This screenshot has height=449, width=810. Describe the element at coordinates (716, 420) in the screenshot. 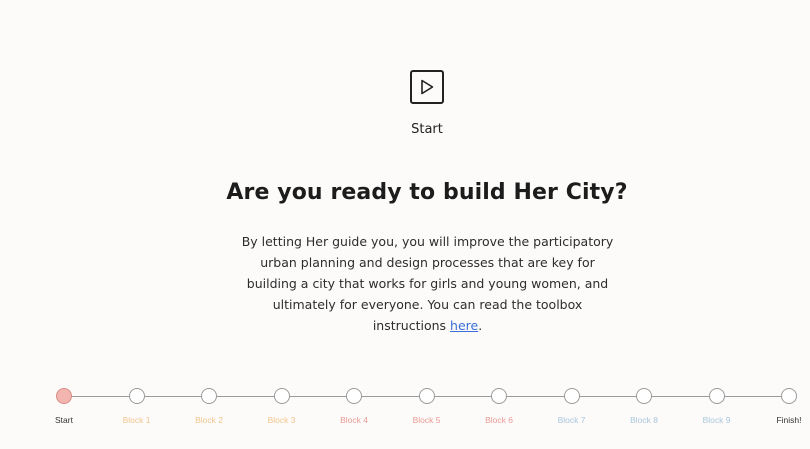

I see `progress-step-label: Block 9` at that location.